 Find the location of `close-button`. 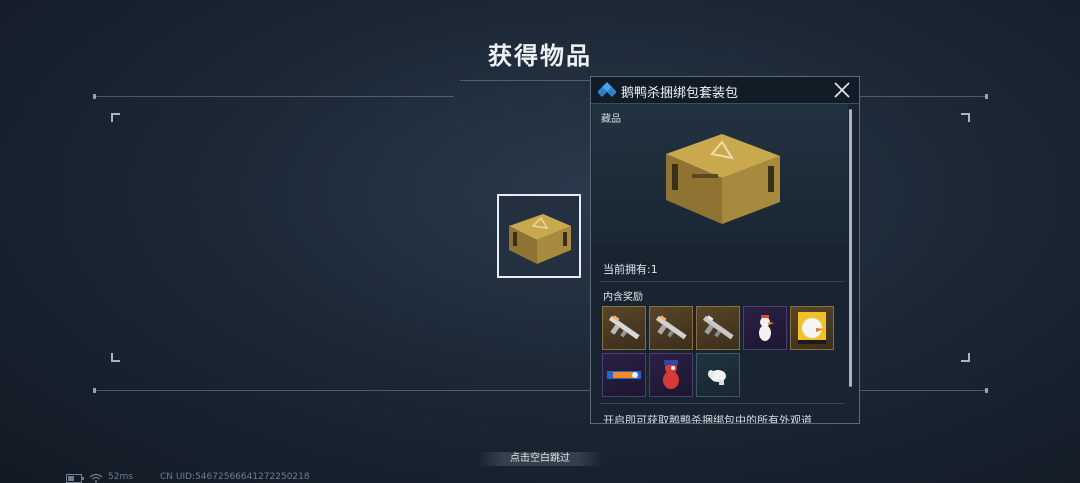

close-button is located at coordinates (842, 90).